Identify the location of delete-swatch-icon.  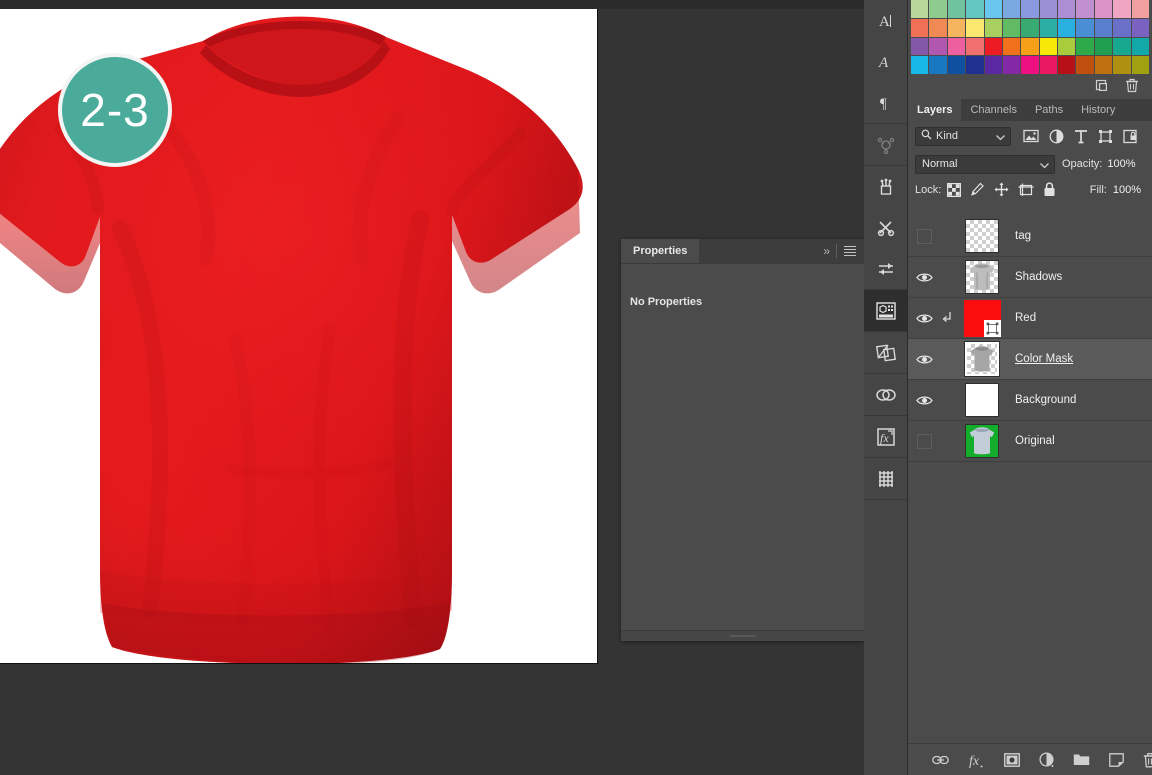
(1132, 85).